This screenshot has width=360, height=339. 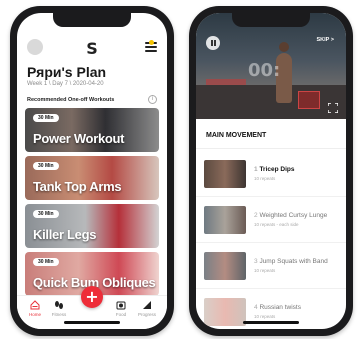 What do you see at coordinates (92, 130) in the screenshot?
I see `workout-card: 30 Min Power Workout` at bounding box center [92, 130].